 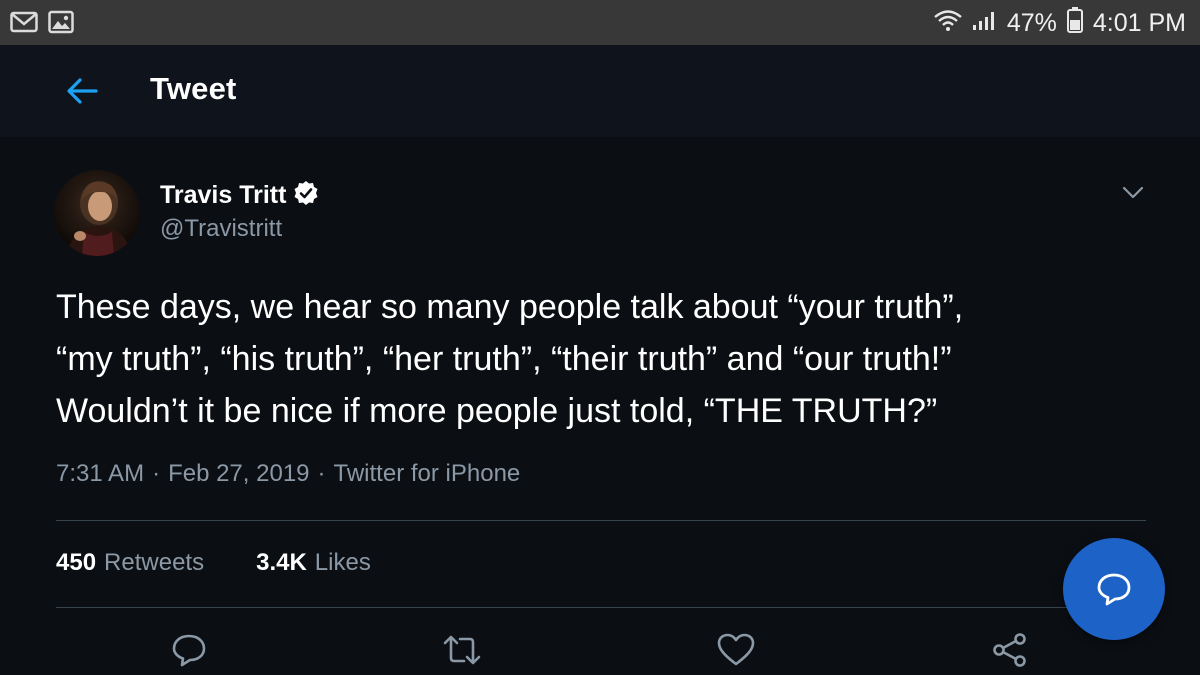 I want to click on retweet-button, so click(x=462, y=650).